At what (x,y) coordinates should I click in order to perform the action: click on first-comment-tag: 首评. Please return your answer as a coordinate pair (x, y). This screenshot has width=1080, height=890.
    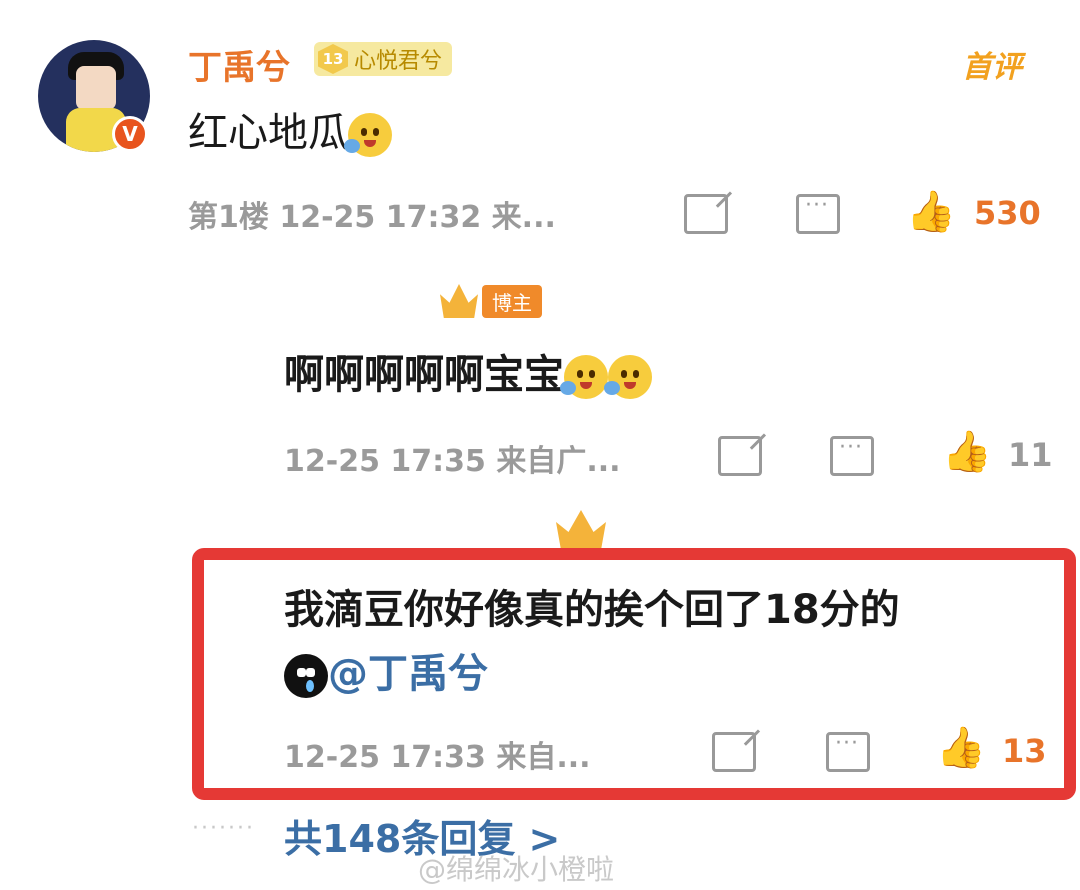
    Looking at the image, I should click on (992, 67).